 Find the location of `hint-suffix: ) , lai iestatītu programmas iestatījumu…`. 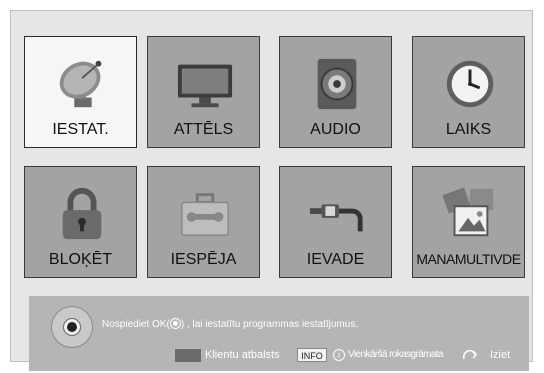

hint-suffix: ) , lai iestatītu programmas iestatījumu… is located at coordinates (269, 324).